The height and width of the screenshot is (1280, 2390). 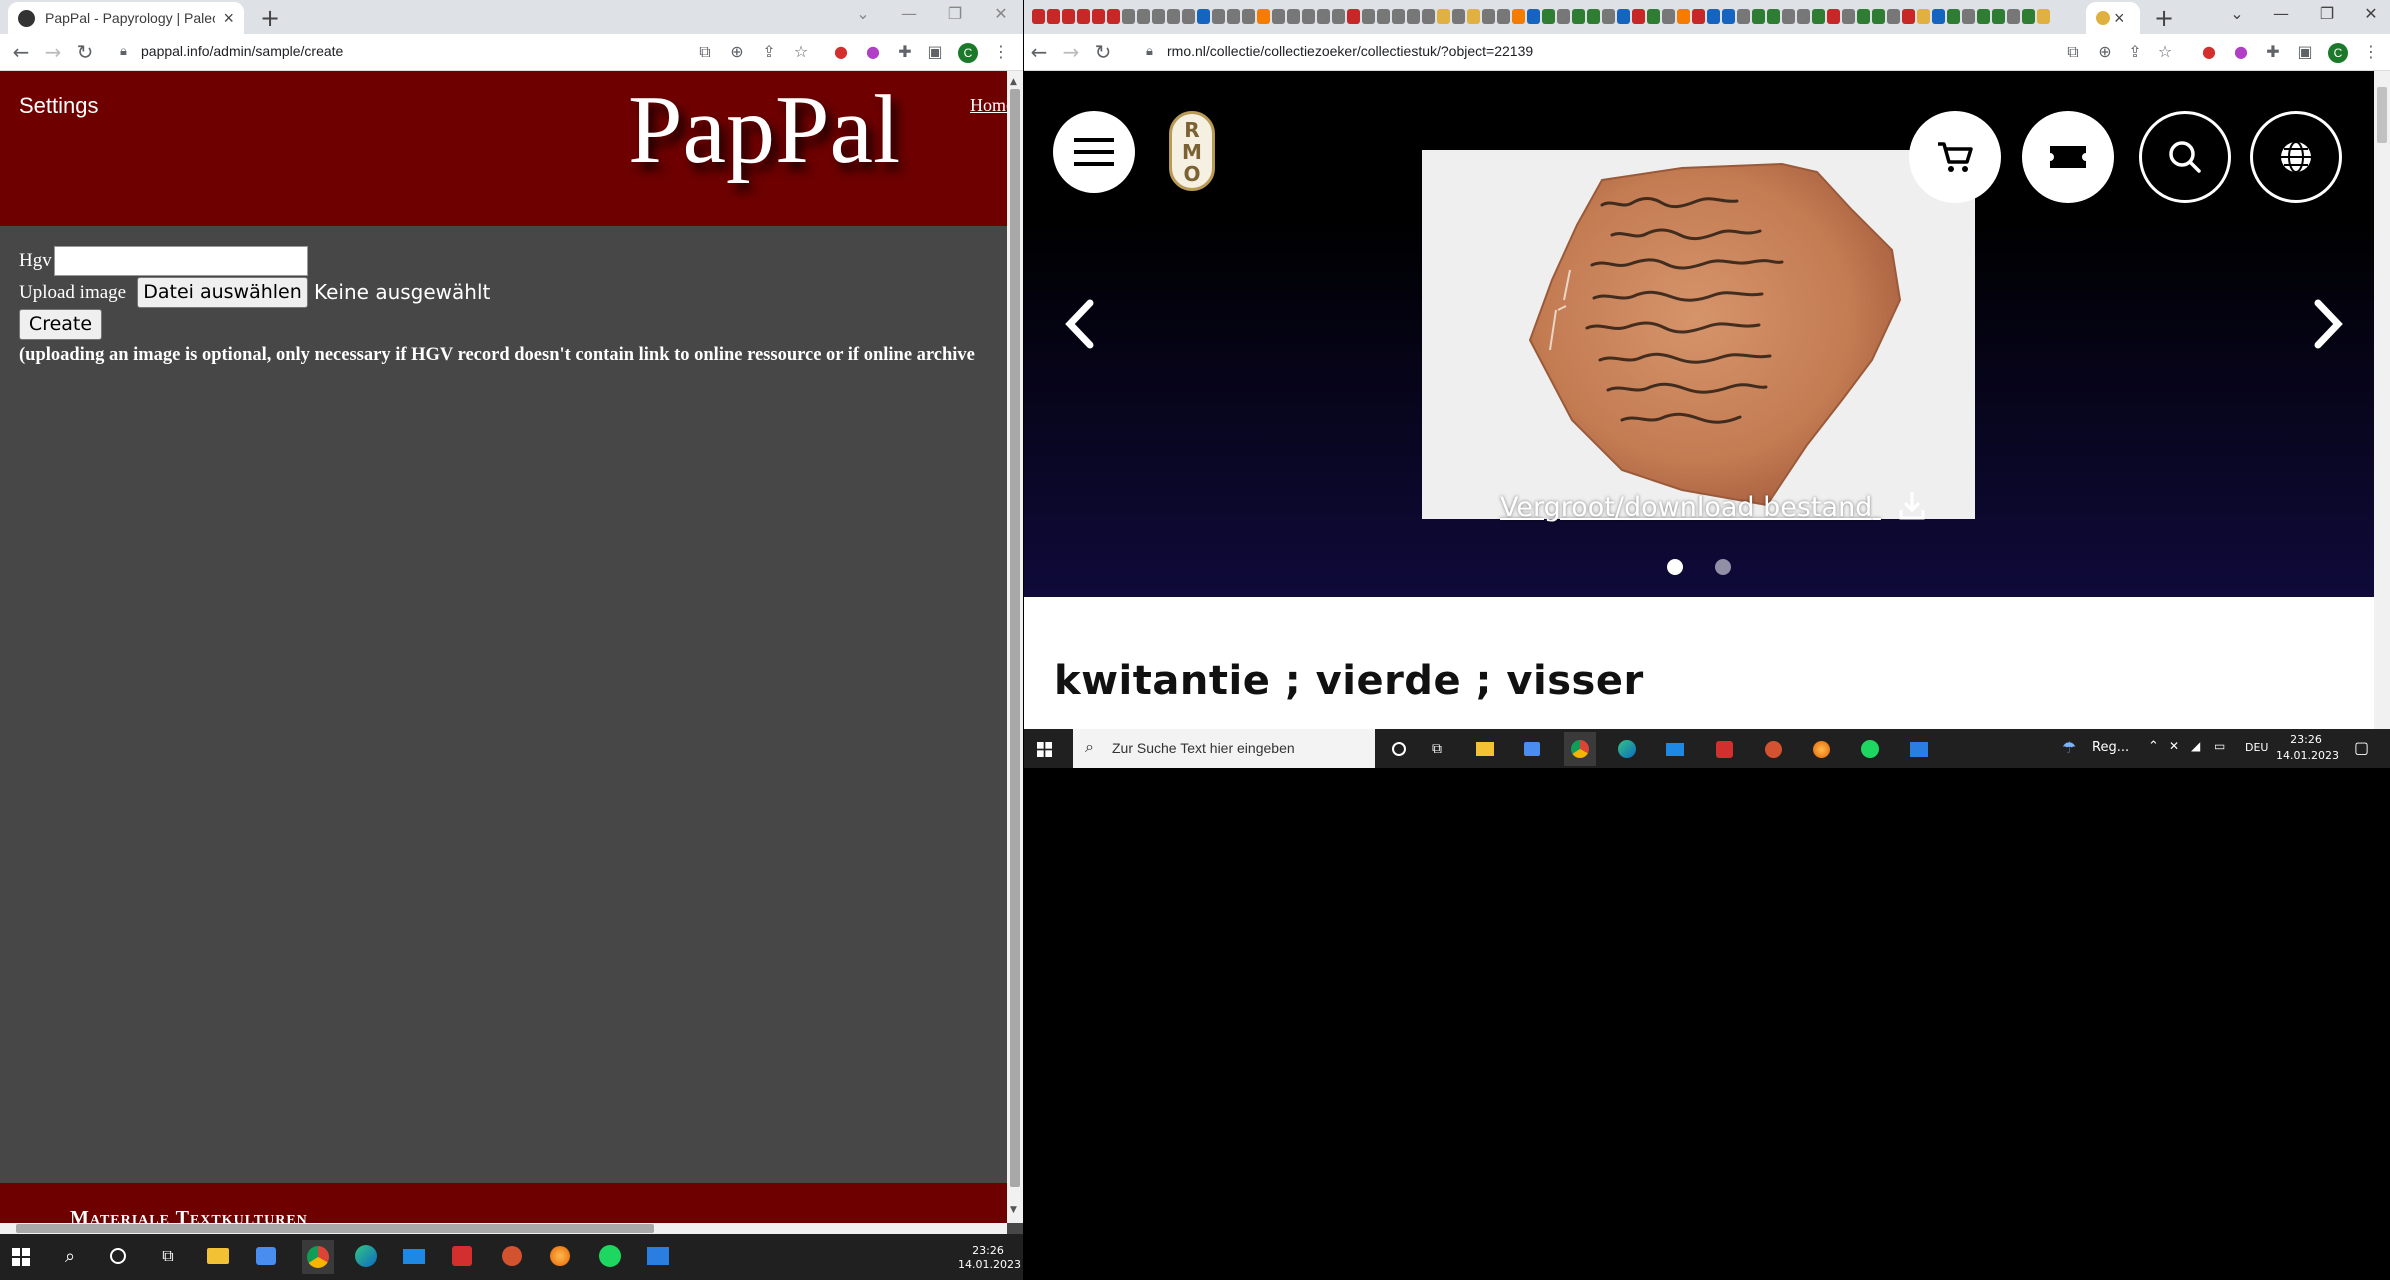 What do you see at coordinates (2273, 51) in the screenshot?
I see `puzzle-icon: ✚` at bounding box center [2273, 51].